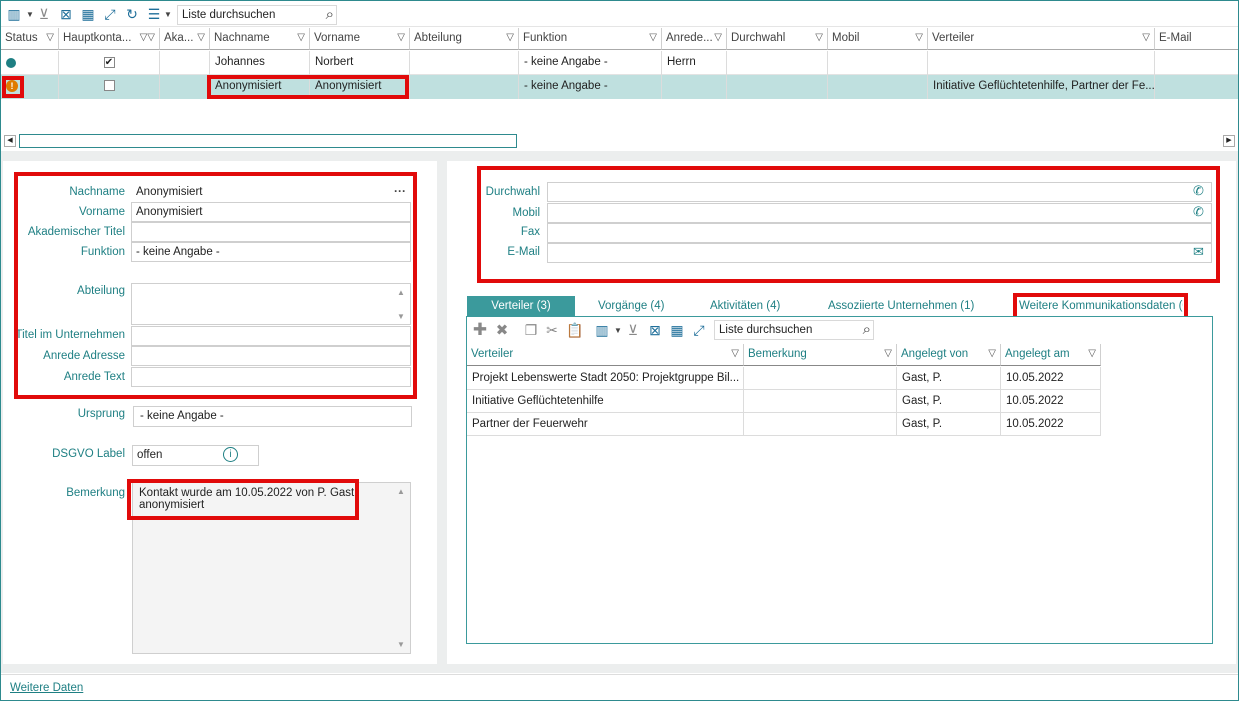  What do you see at coordinates (605, 401) in the screenshot?
I see `verteiler-cell: Initiative Geflüchtetenhilfe` at bounding box center [605, 401].